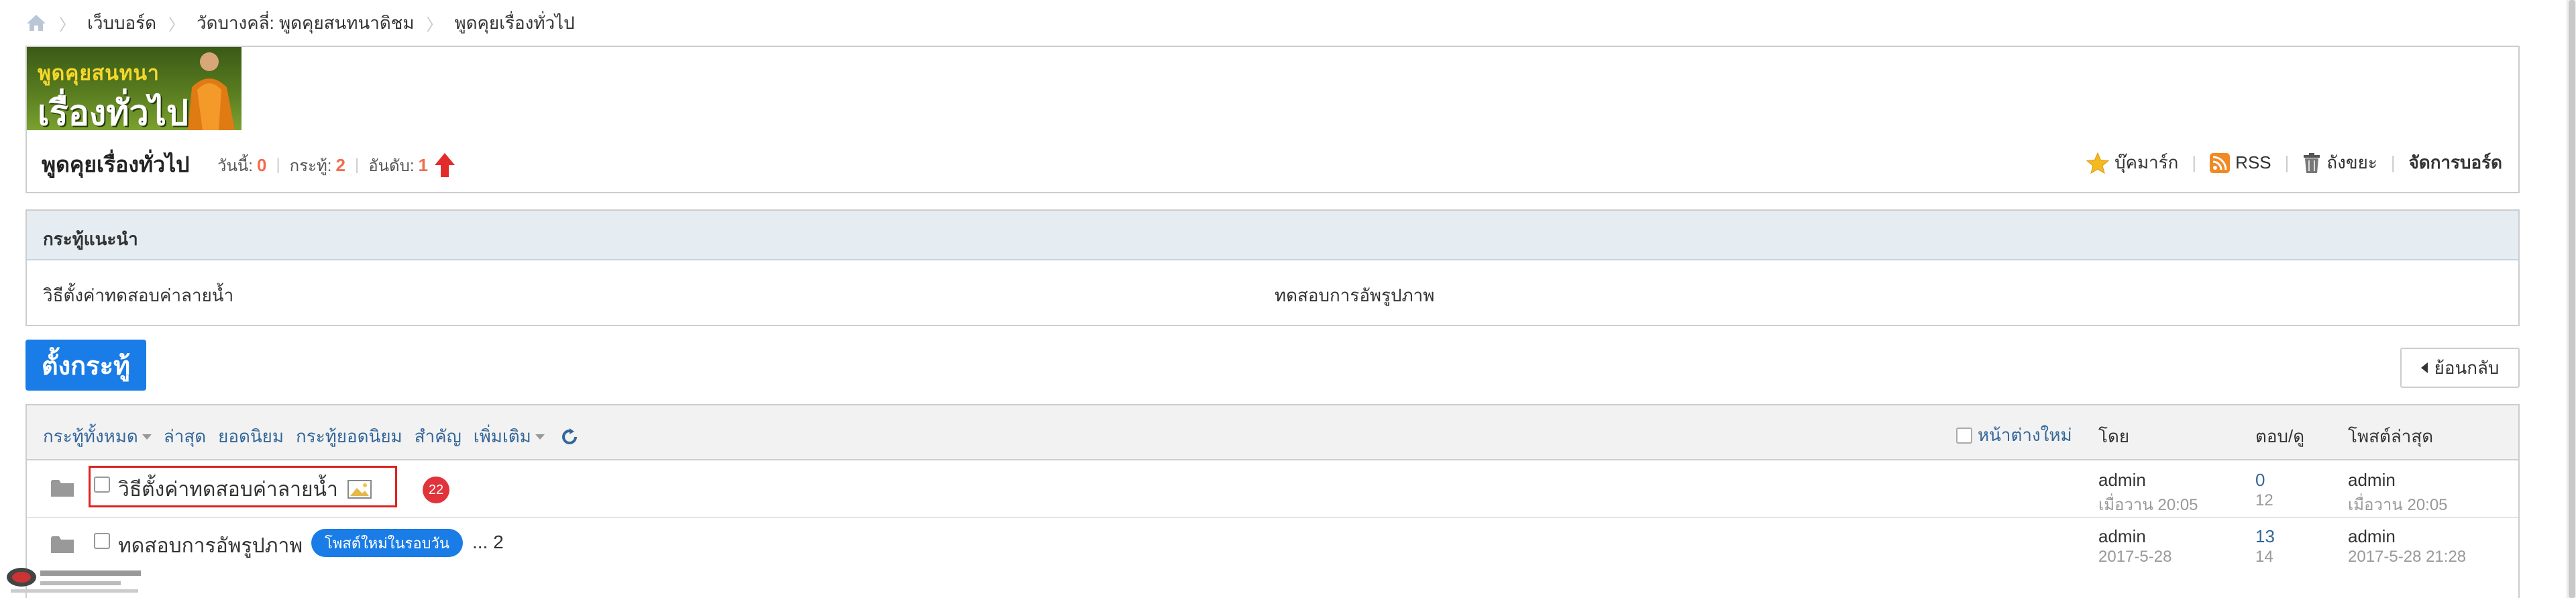  What do you see at coordinates (2220, 163) in the screenshot?
I see `rss-icon` at bounding box center [2220, 163].